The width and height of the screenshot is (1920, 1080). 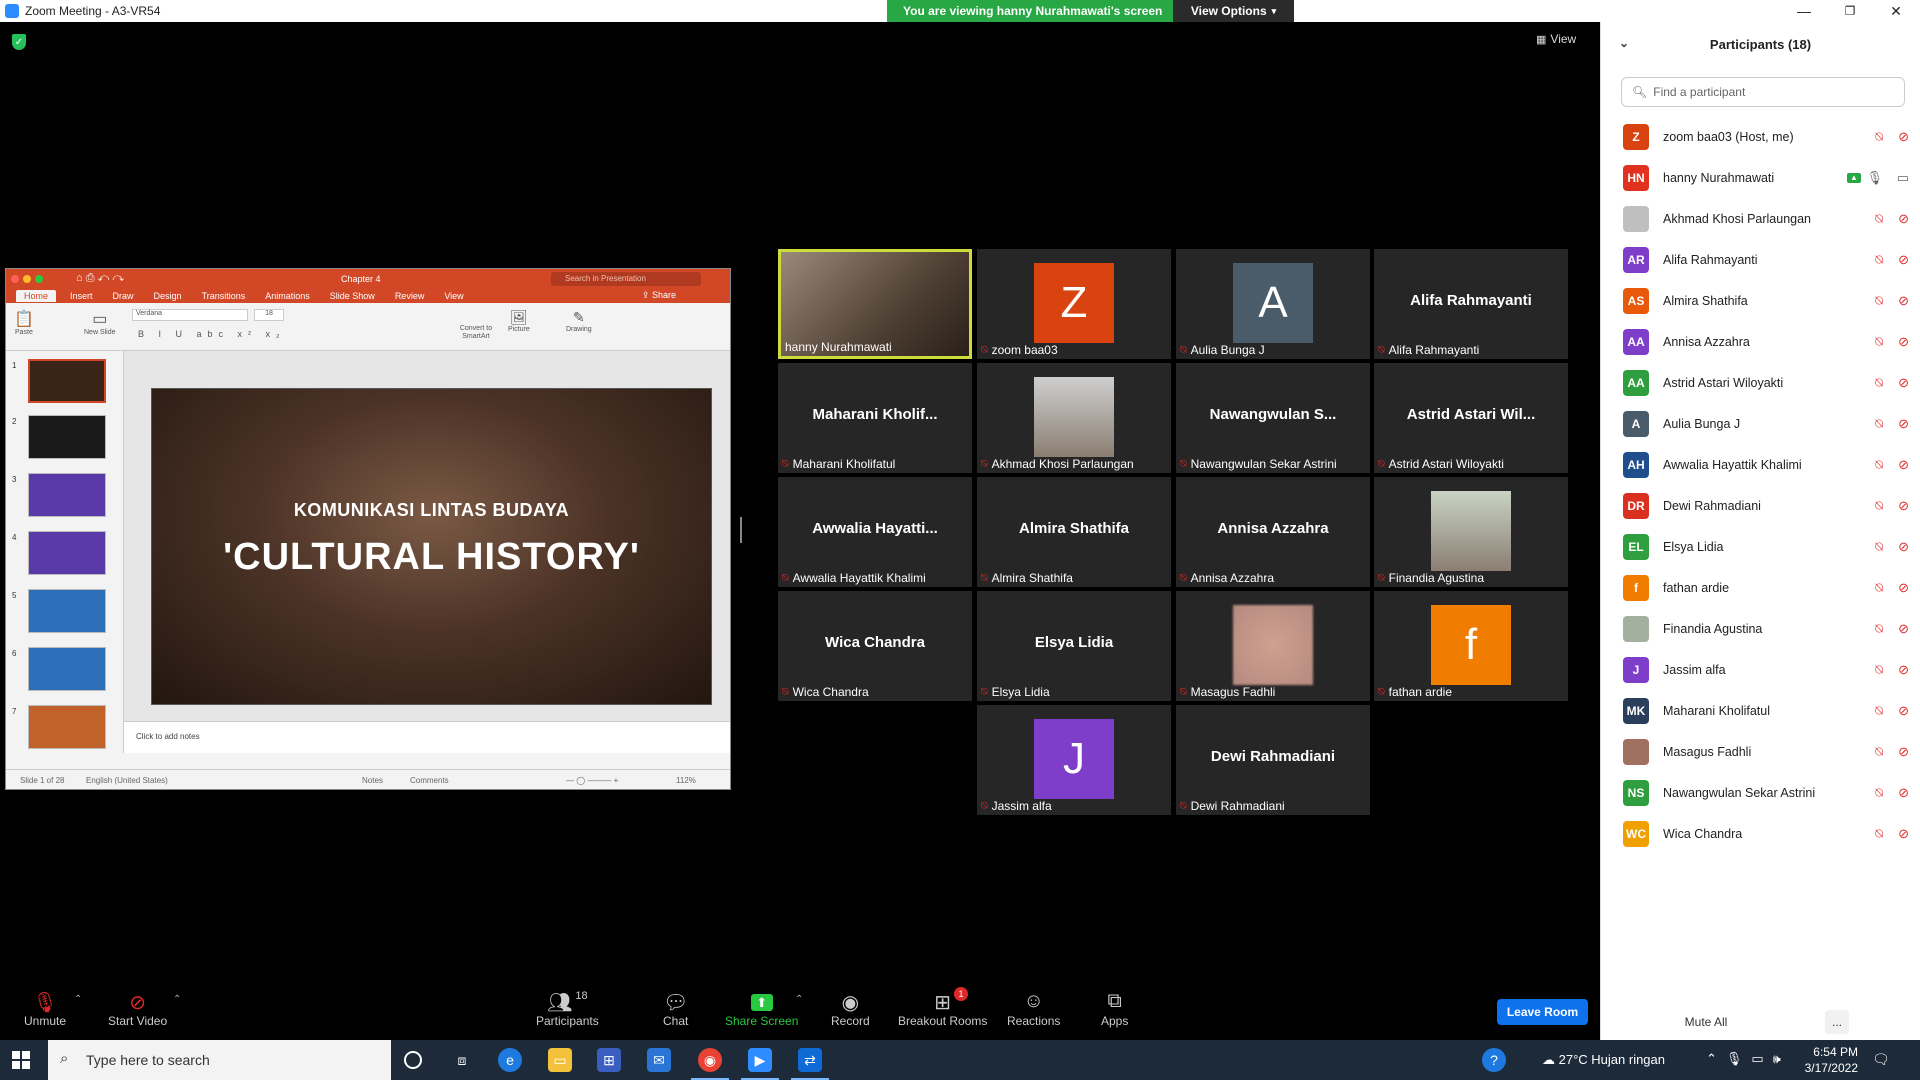 What do you see at coordinates (942, 1009) in the screenshot?
I see `breakout-rooms-button: ⊞ Breakout Rooms` at bounding box center [942, 1009].